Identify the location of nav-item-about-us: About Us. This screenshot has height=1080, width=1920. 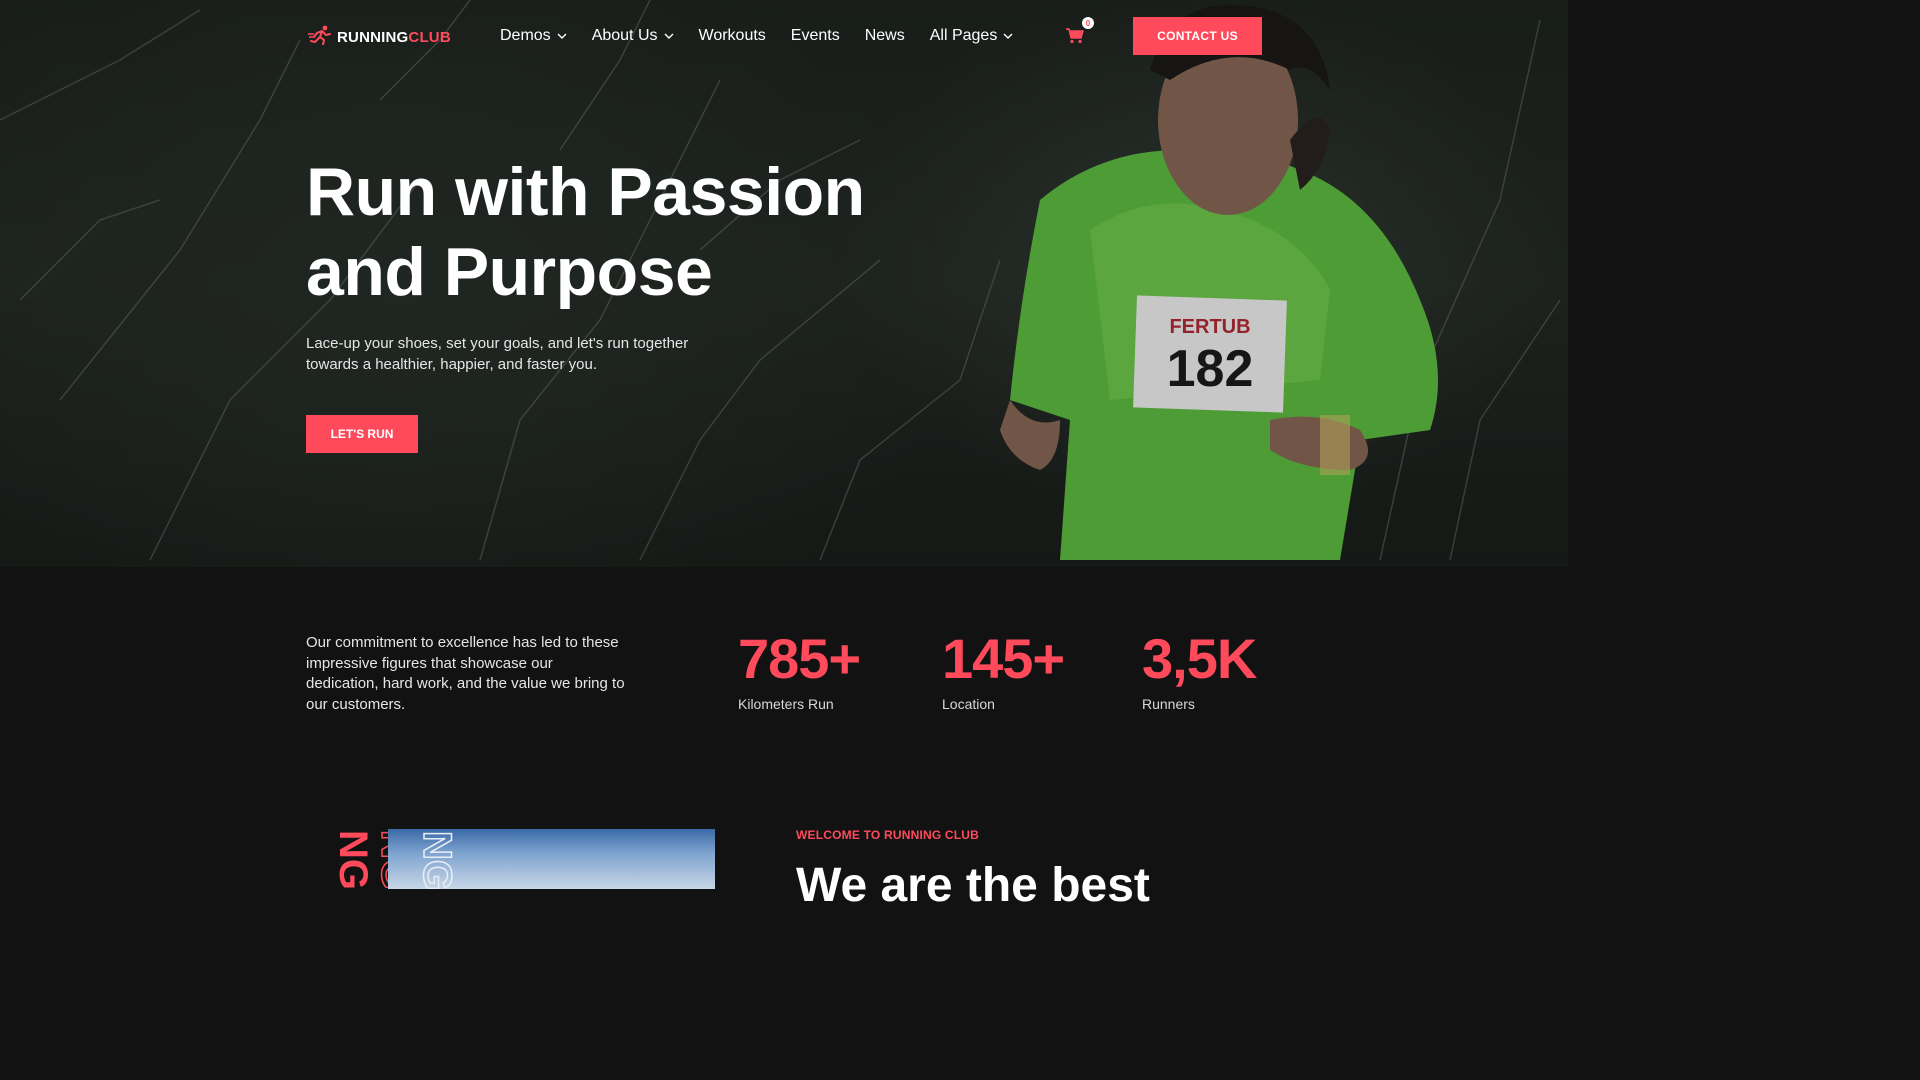
(633, 36).